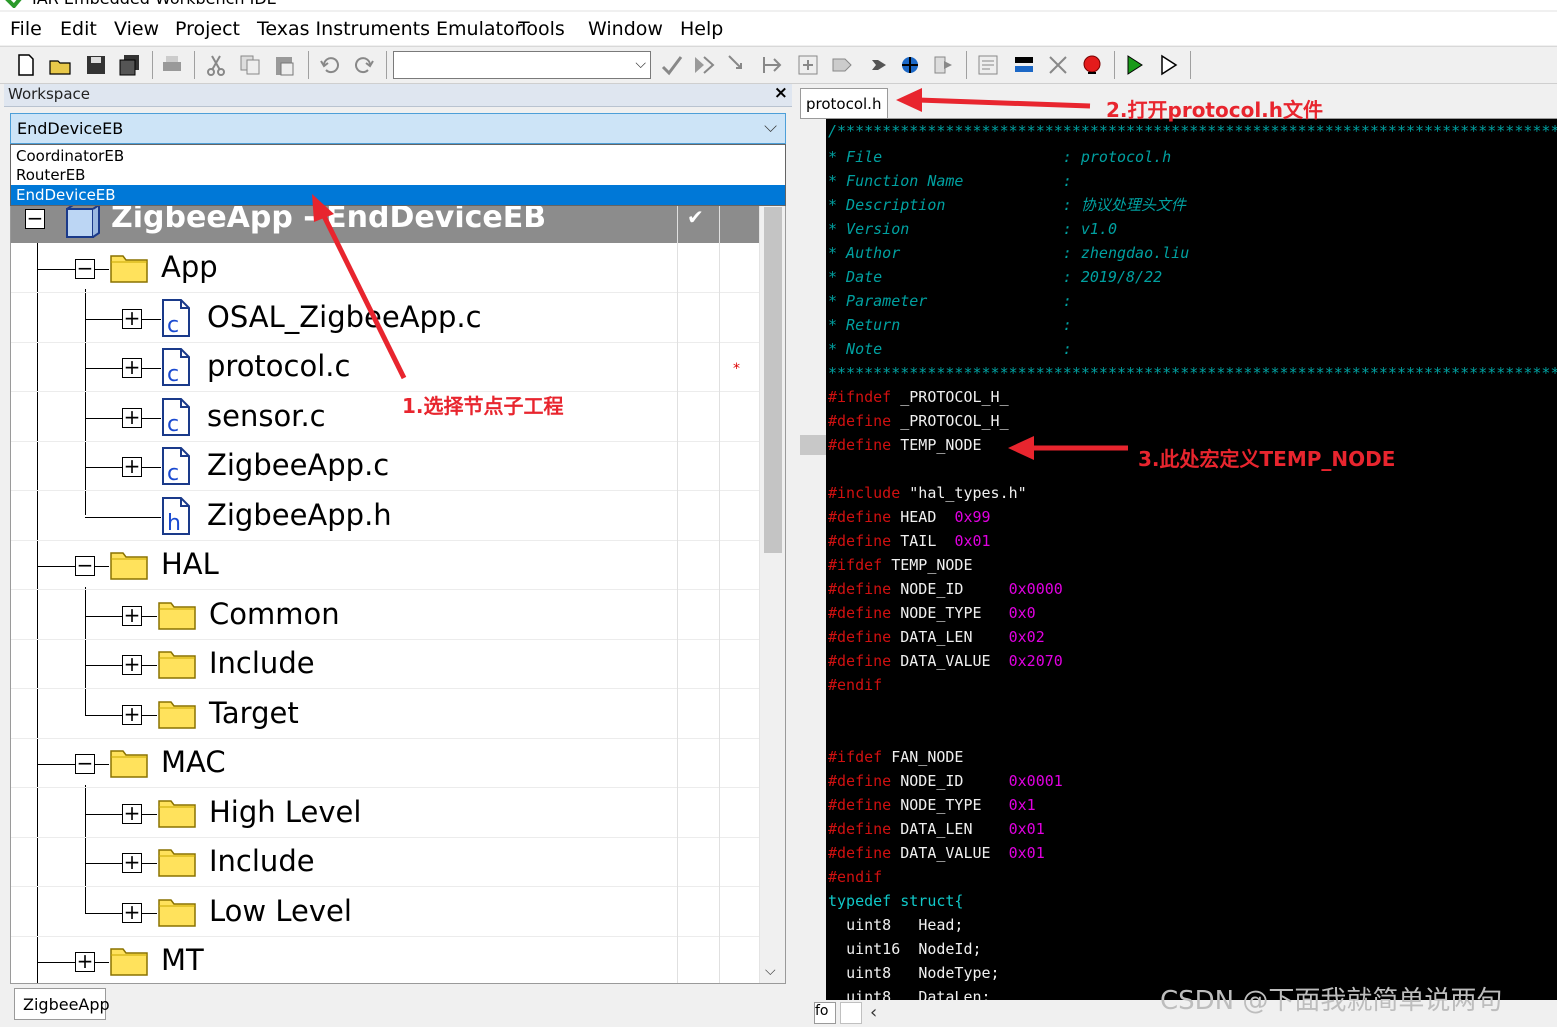 This screenshot has width=1557, height=1027. What do you see at coordinates (96, 65) in the screenshot?
I see `save-icon` at bounding box center [96, 65].